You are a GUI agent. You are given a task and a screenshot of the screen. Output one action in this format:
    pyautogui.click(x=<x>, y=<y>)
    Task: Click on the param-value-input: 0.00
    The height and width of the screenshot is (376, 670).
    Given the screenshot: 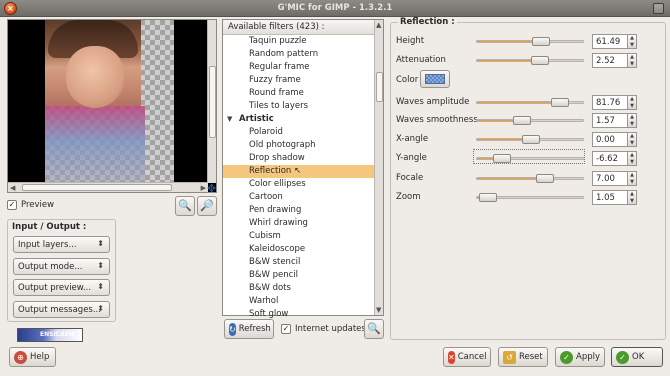 What is the action you would take?
    pyautogui.click(x=610, y=139)
    